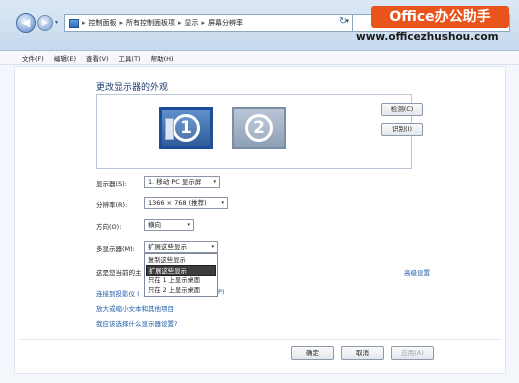  Describe the element at coordinates (103, 23) in the screenshot. I see `breadcrumb-control-panel: 控制面板` at that location.